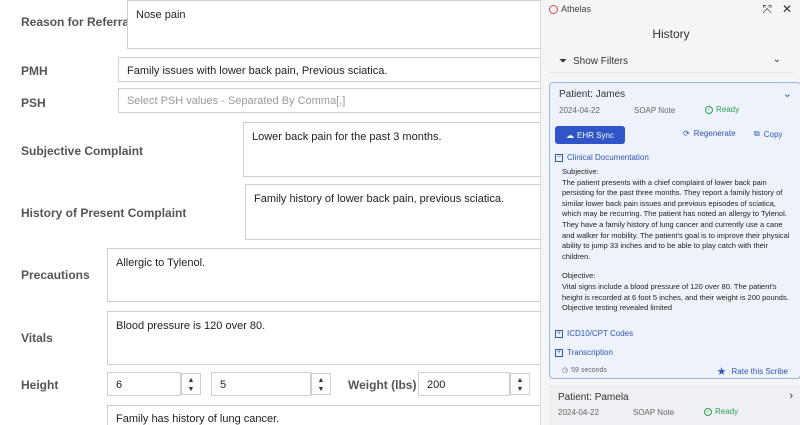 This screenshot has width=800, height=425. What do you see at coordinates (759, 371) in the screenshot?
I see `rate-scribe-label: Rate this Scribe` at bounding box center [759, 371].